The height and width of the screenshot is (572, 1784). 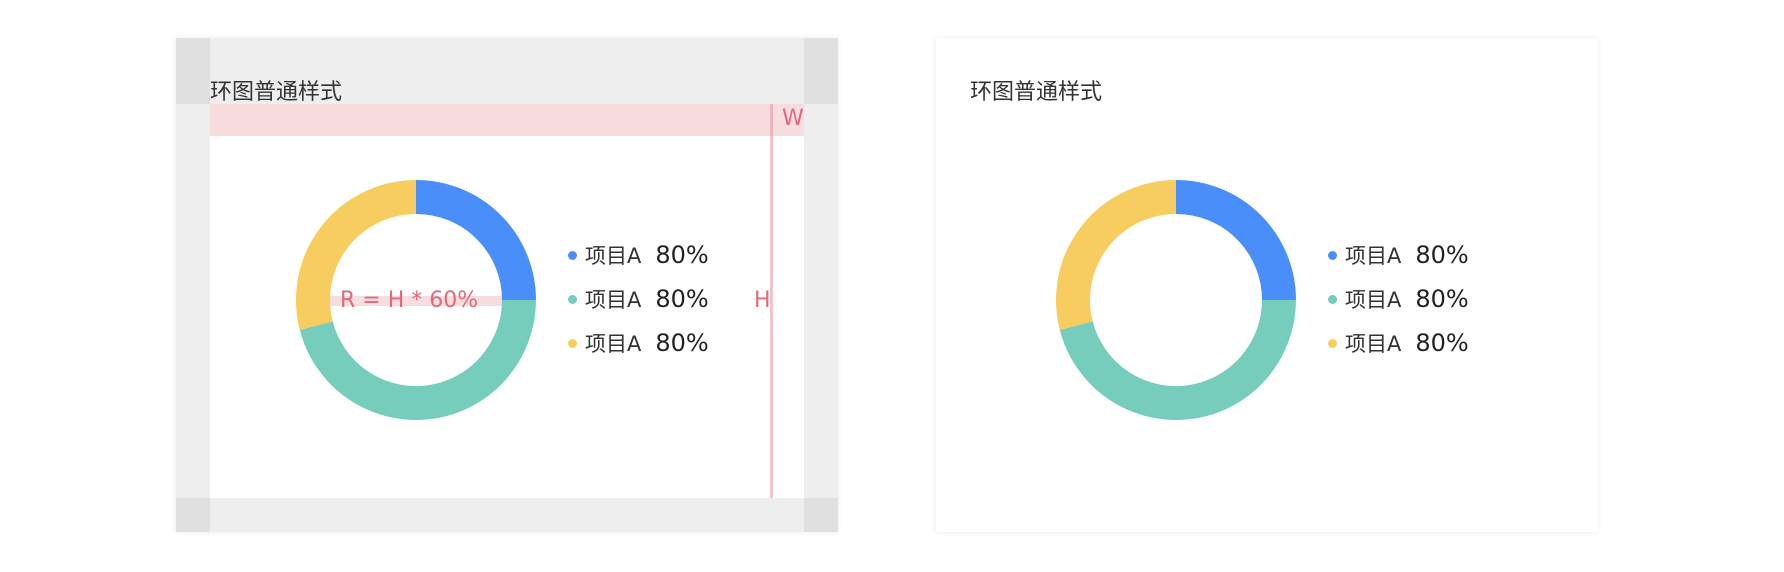 What do you see at coordinates (793, 118) in the screenshot?
I see `width-label: W` at bounding box center [793, 118].